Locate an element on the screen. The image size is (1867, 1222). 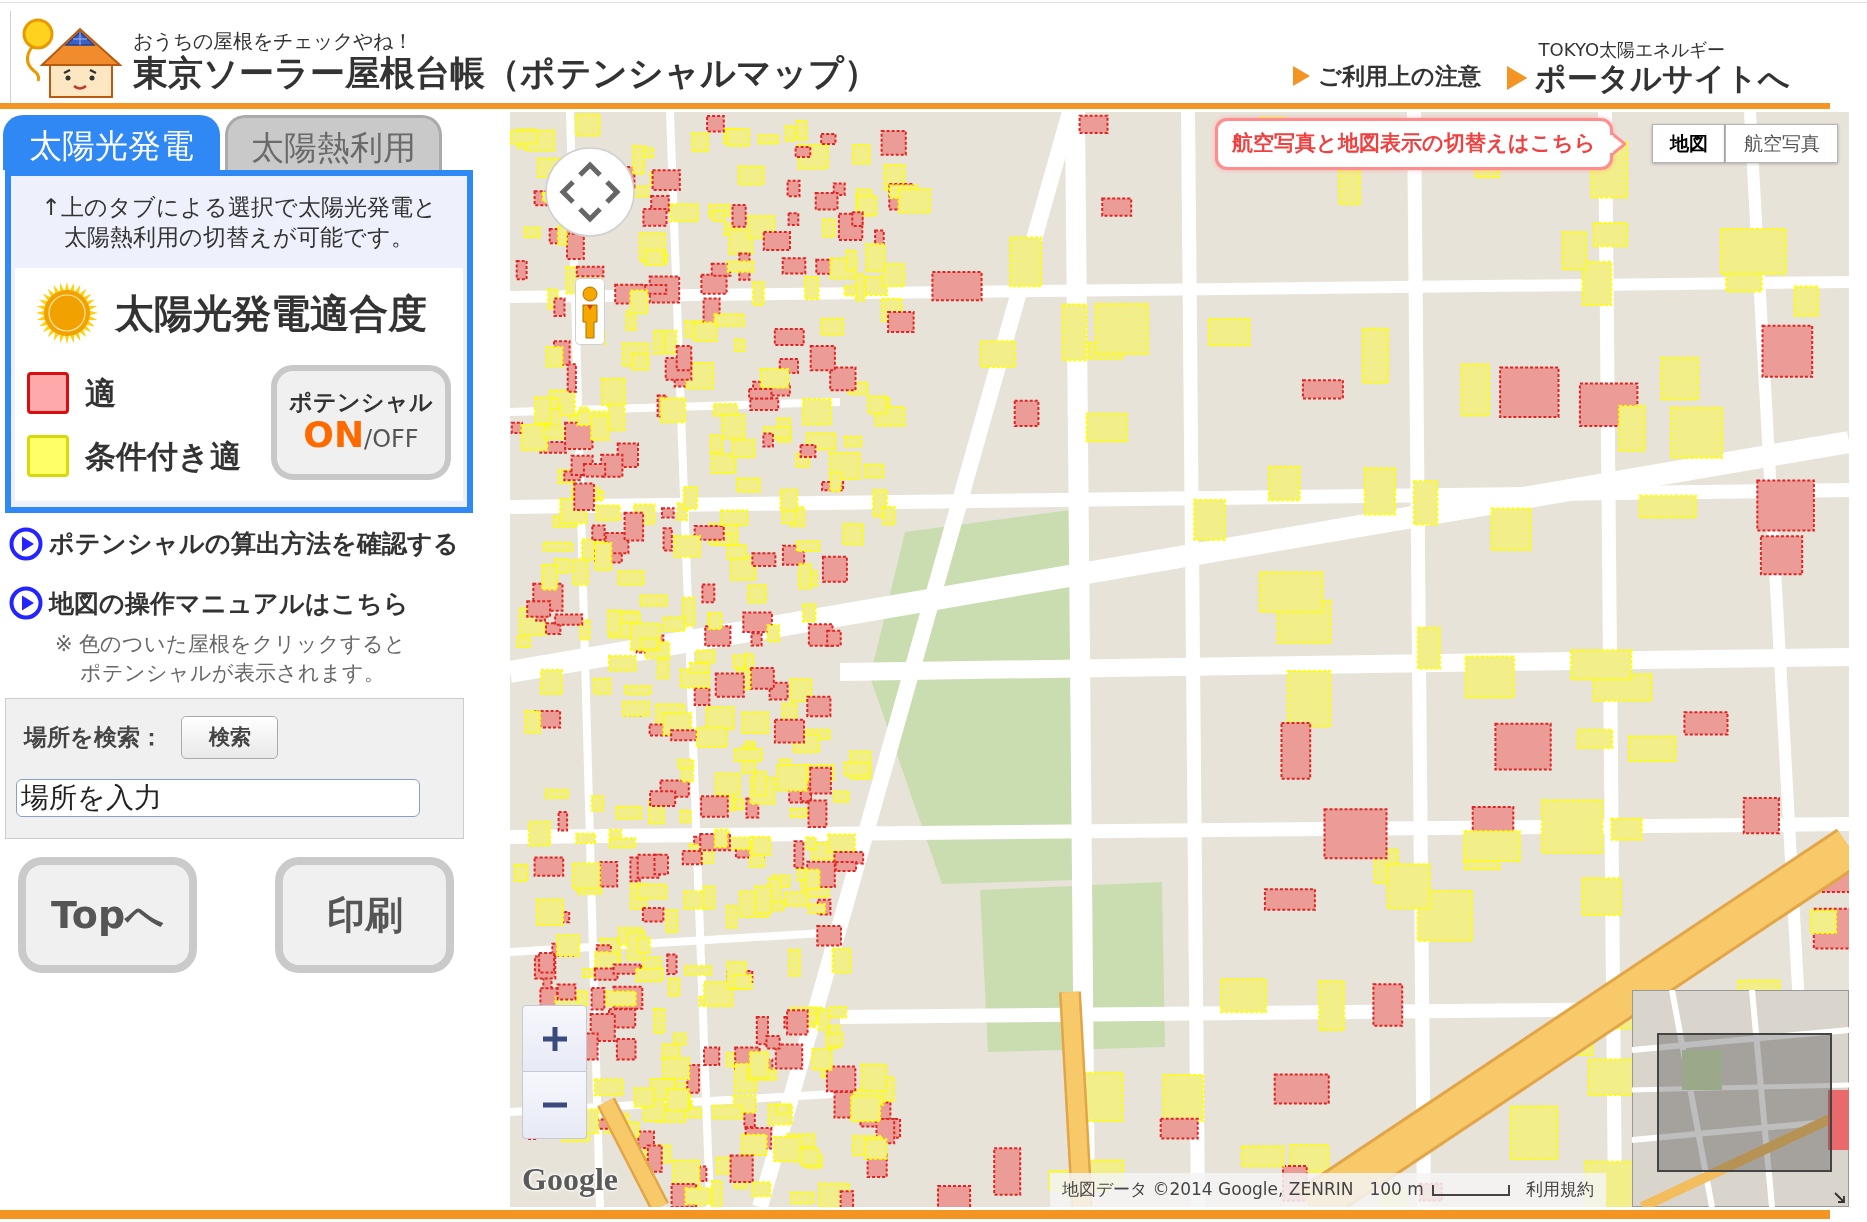
tab-note: ↑上のタブによる選択で太陽光発電と太陽熱利用の切替えが可能です。 is located at coordinates (239, 222).